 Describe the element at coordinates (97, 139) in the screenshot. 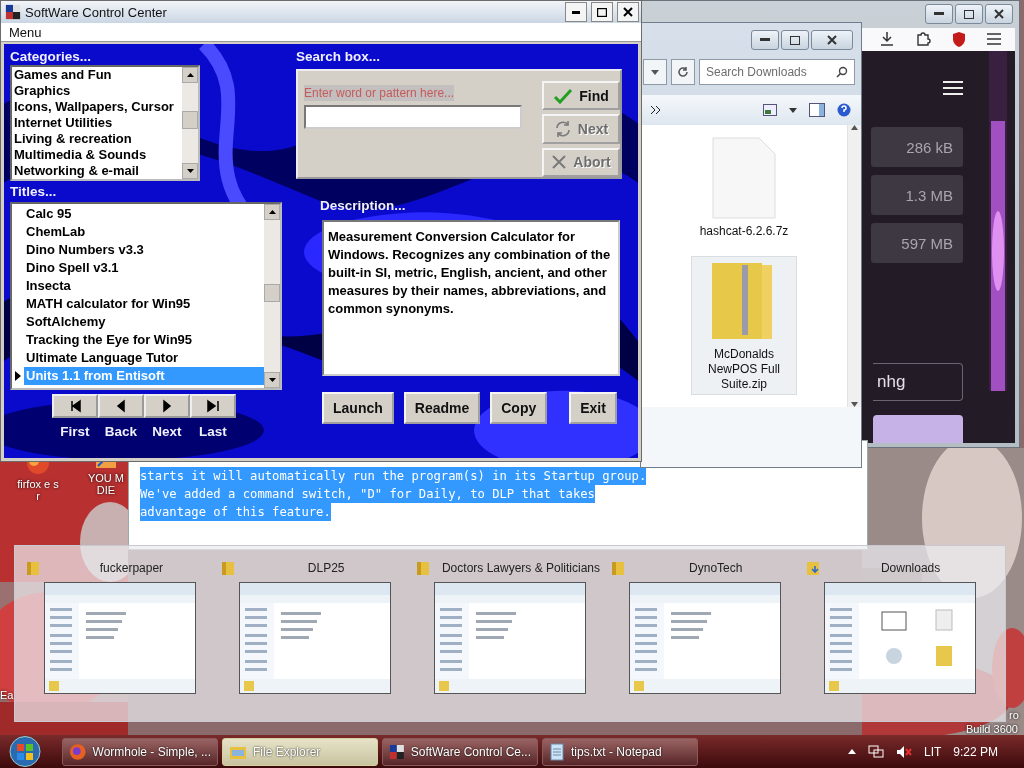

I see `category-item: Living & recreation` at that location.